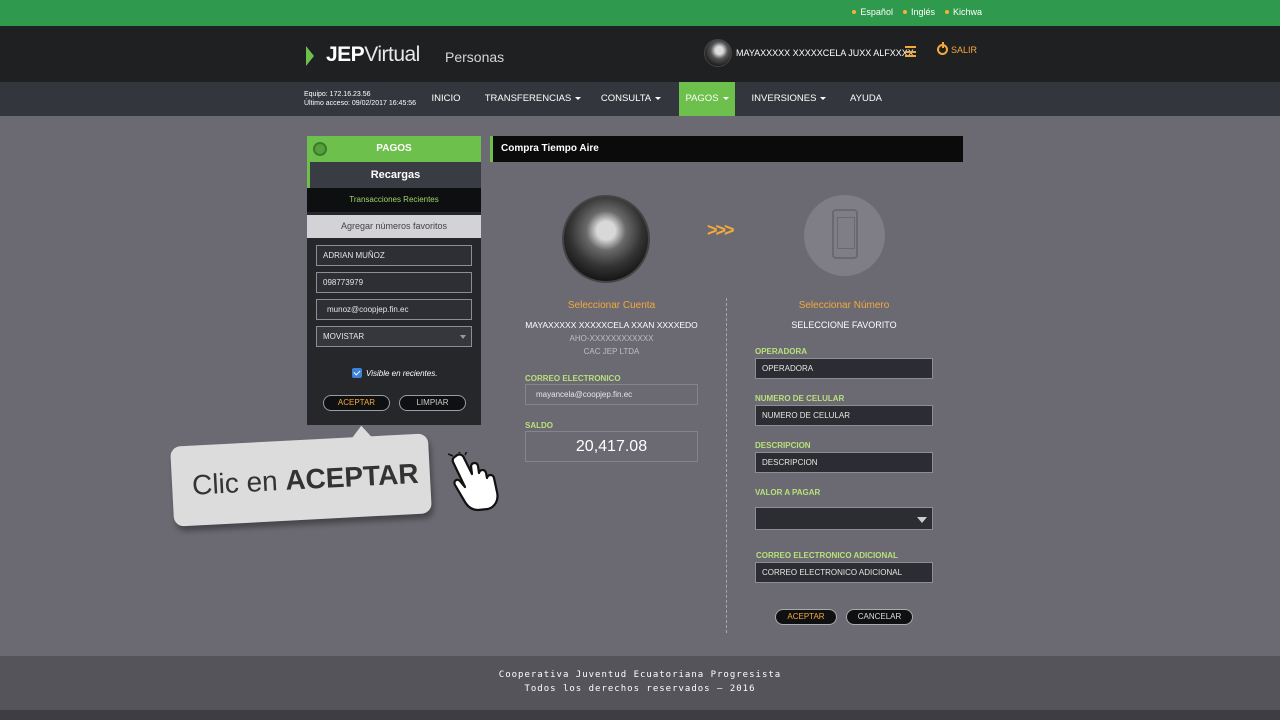 Image resolution: width=1280 pixels, height=720 pixels. Describe the element at coordinates (394, 200) in the screenshot. I see `recent-transactions-link: Transacciones Recientes` at that location.